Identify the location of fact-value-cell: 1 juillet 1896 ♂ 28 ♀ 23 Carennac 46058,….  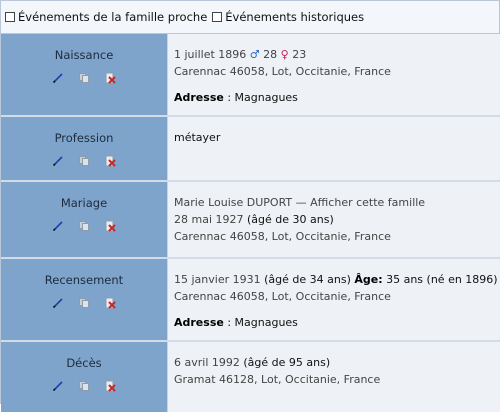
(333, 74).